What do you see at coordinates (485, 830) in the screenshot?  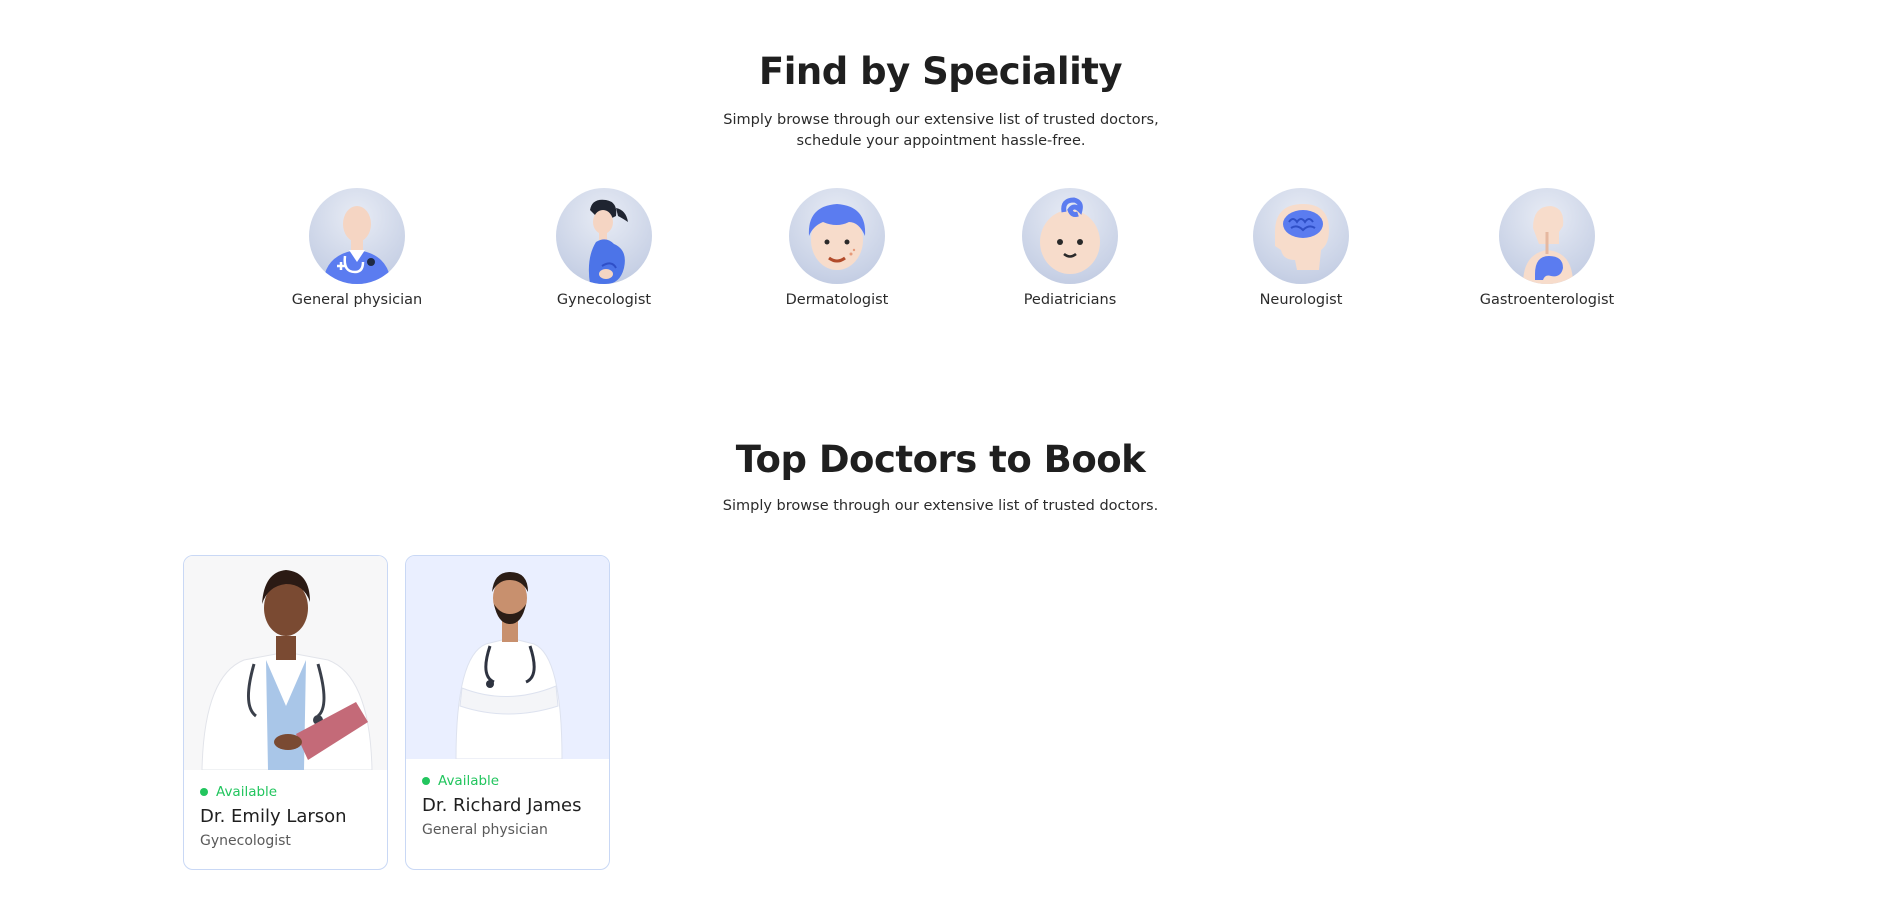 I see `doctor-speciality: General physician` at bounding box center [485, 830].